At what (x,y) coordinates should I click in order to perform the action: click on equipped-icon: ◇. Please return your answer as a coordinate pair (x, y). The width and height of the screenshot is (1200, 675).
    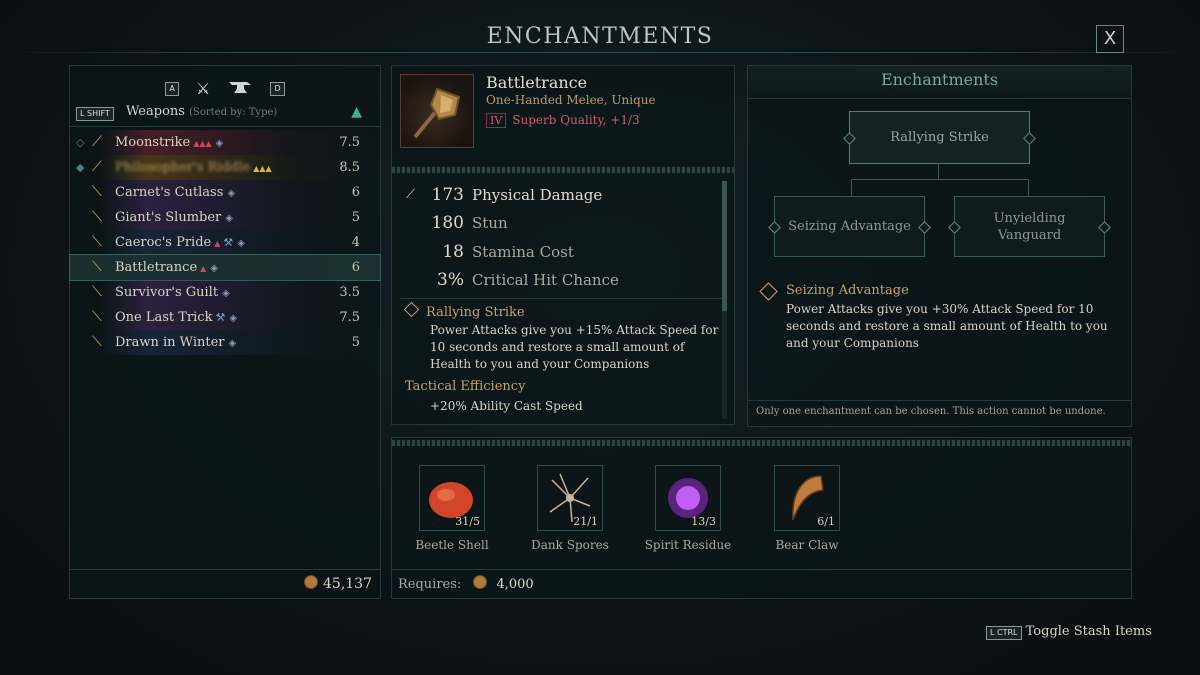
    Looking at the image, I should click on (80, 142).